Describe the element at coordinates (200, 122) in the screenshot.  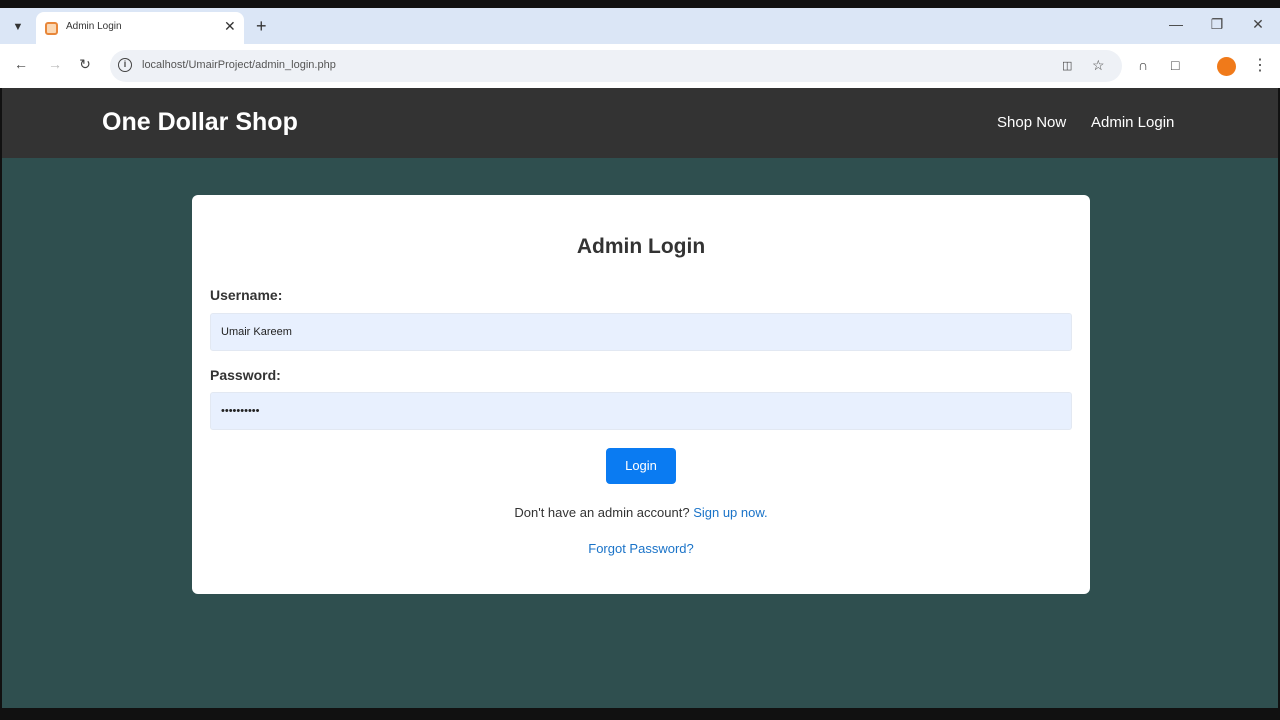
I see `site-brand: One Dollar Shop` at that location.